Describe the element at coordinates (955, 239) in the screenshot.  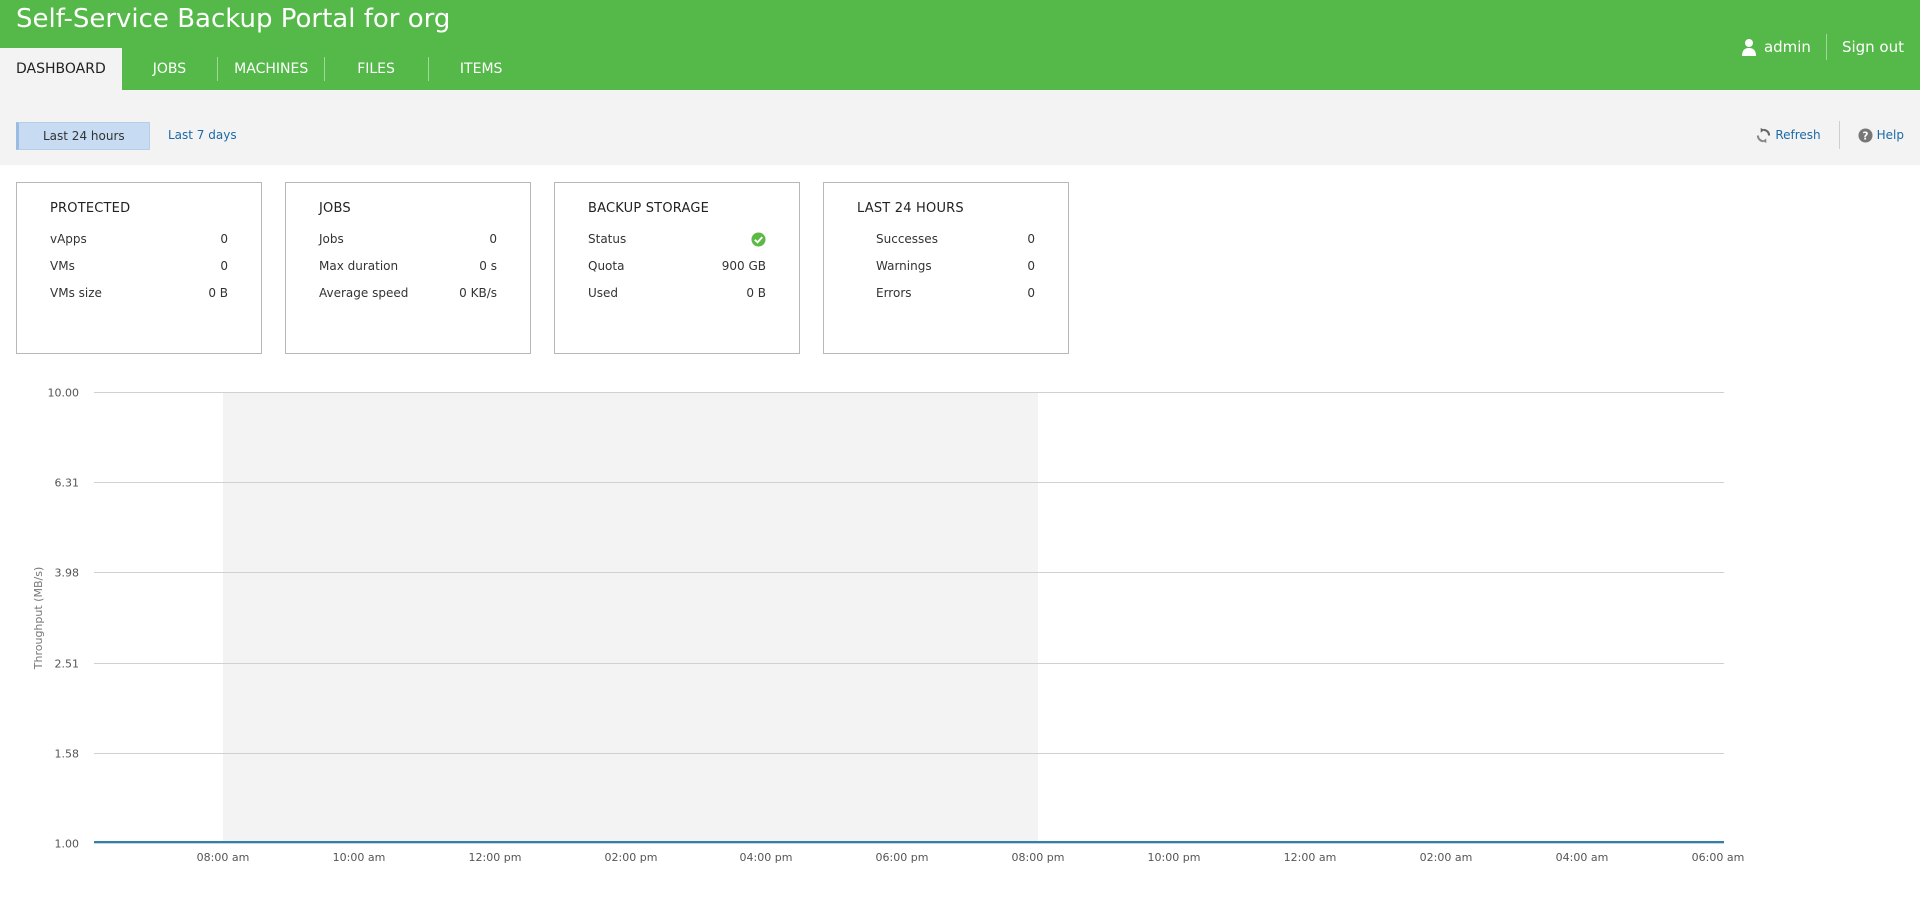
I see `card-row: Successes 0` at that location.